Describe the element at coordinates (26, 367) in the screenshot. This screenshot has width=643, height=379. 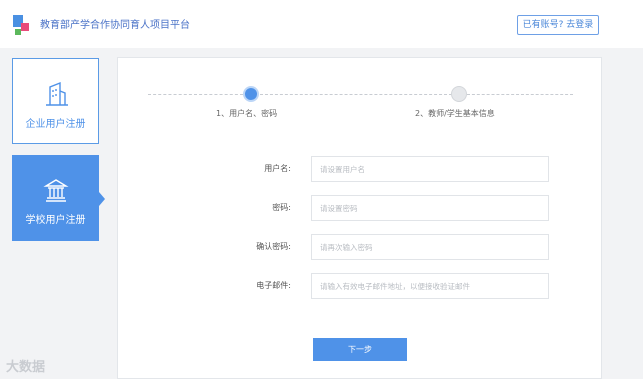
I see `watermark-text: 大数据` at that location.